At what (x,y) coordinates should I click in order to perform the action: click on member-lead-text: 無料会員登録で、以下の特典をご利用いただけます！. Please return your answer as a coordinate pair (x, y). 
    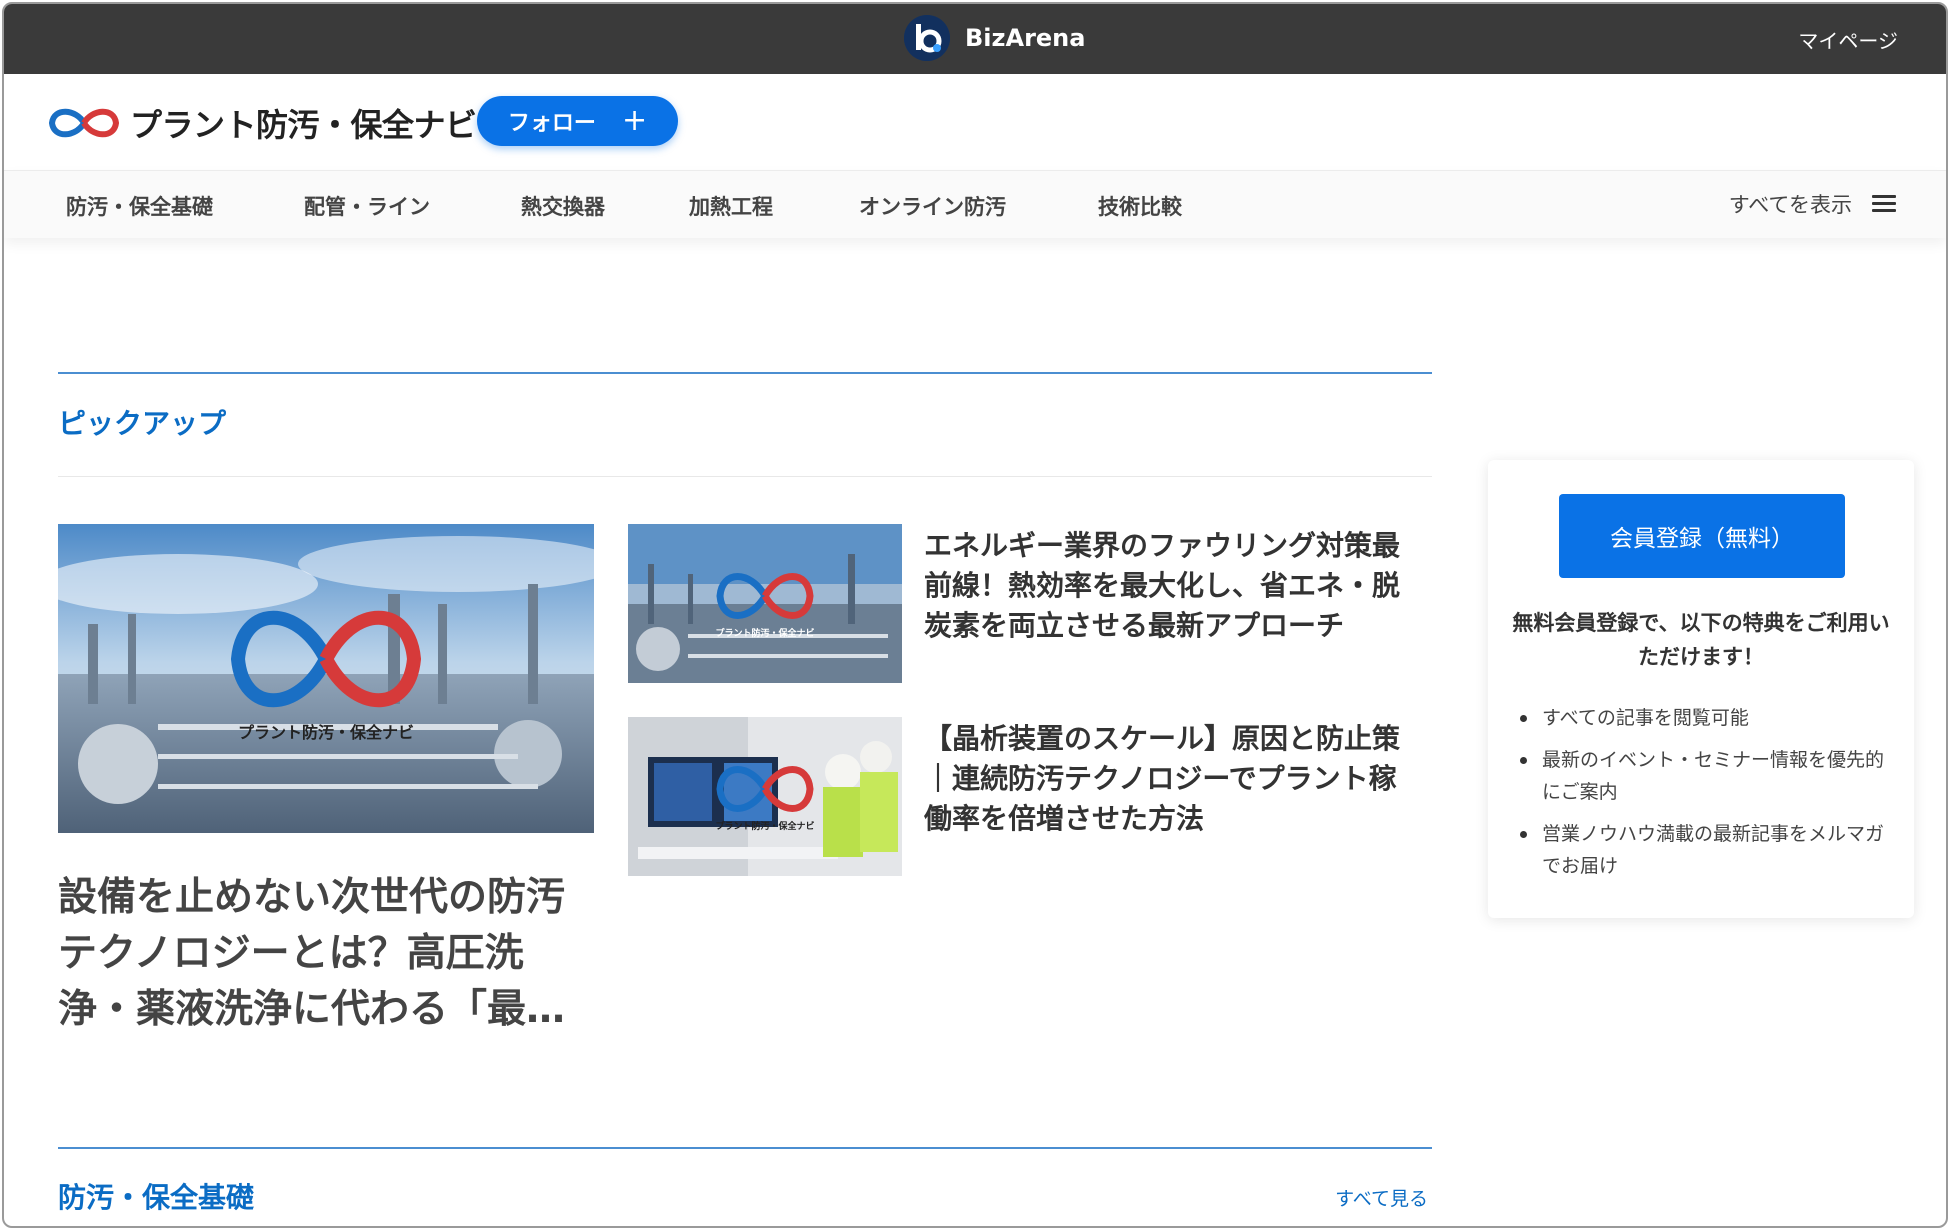
    Looking at the image, I should click on (1701, 640).